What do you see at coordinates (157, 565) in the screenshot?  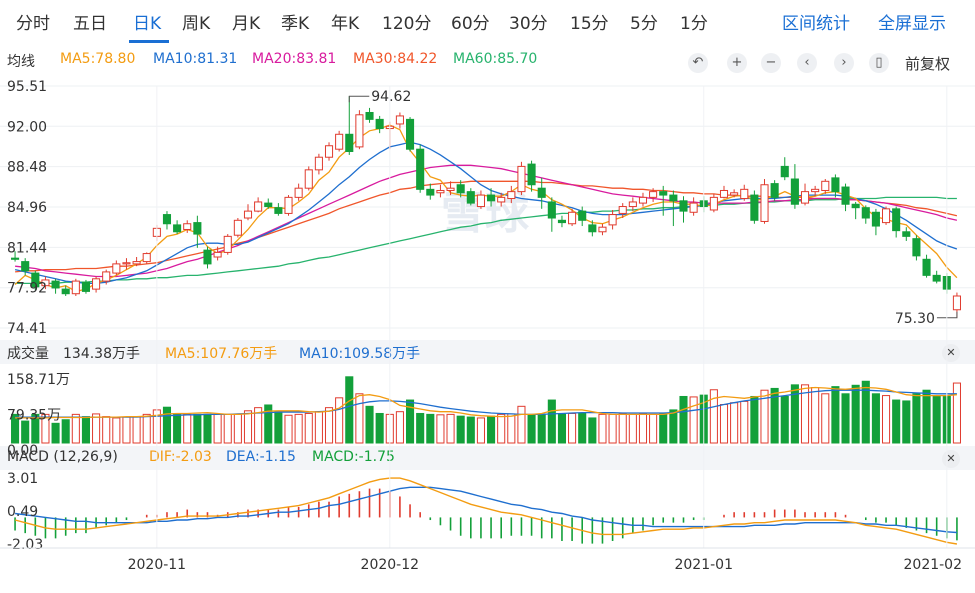 I see `date-tick-label: 2020-11` at bounding box center [157, 565].